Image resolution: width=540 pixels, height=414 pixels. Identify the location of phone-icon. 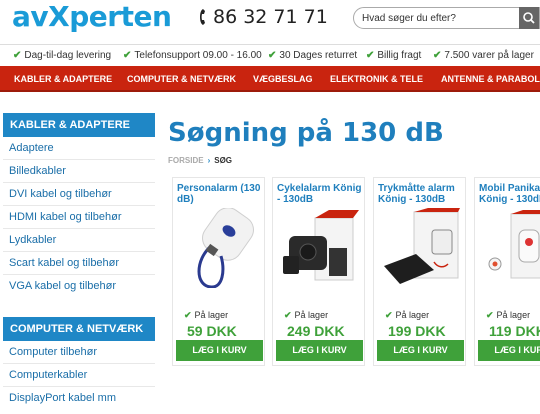
(202, 17).